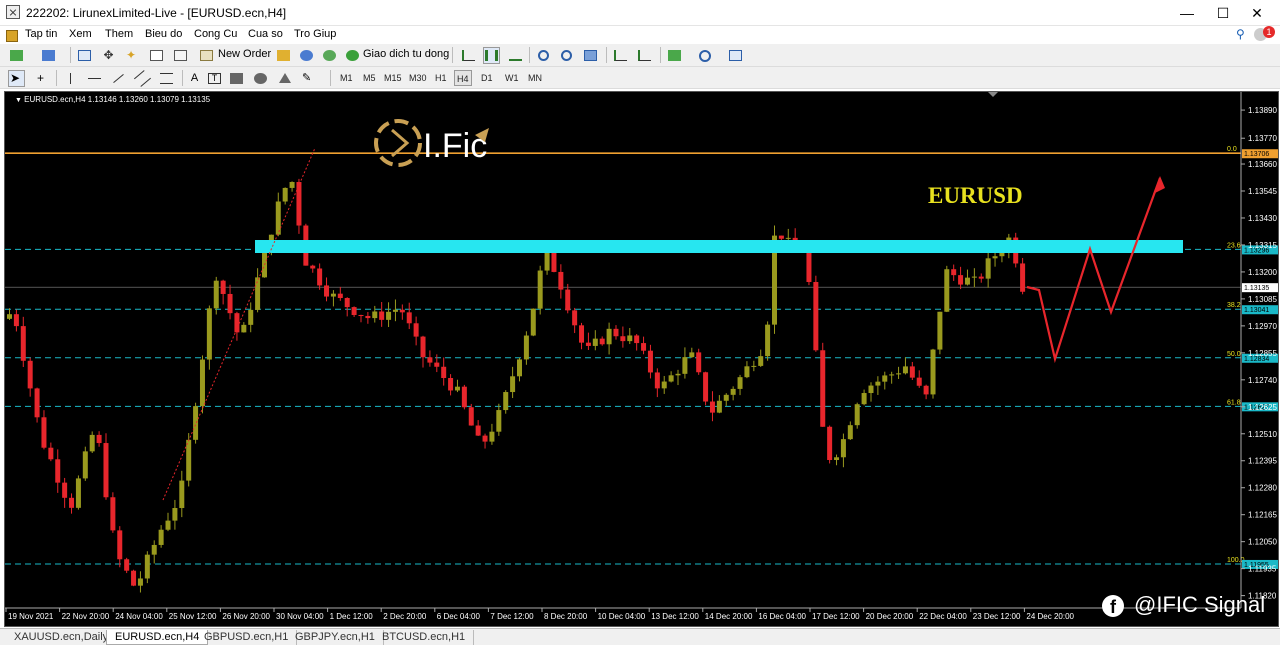 The image size is (1280, 645). Describe the element at coordinates (406, 54) in the screenshot. I see `auto-trading-label: Giao dich tu dong` at that location.